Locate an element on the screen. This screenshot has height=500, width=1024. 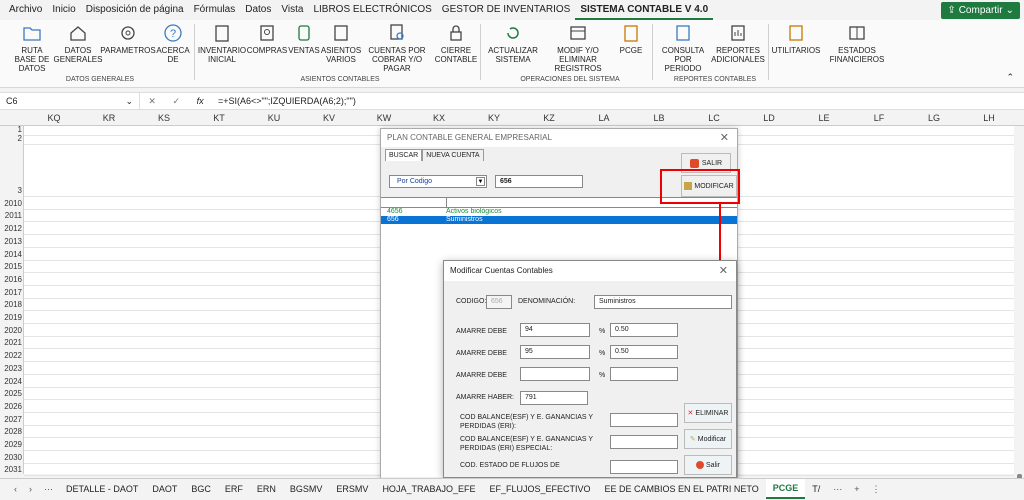
search-type-select: Por Codigo ▼ is located at coordinates (438, 181).